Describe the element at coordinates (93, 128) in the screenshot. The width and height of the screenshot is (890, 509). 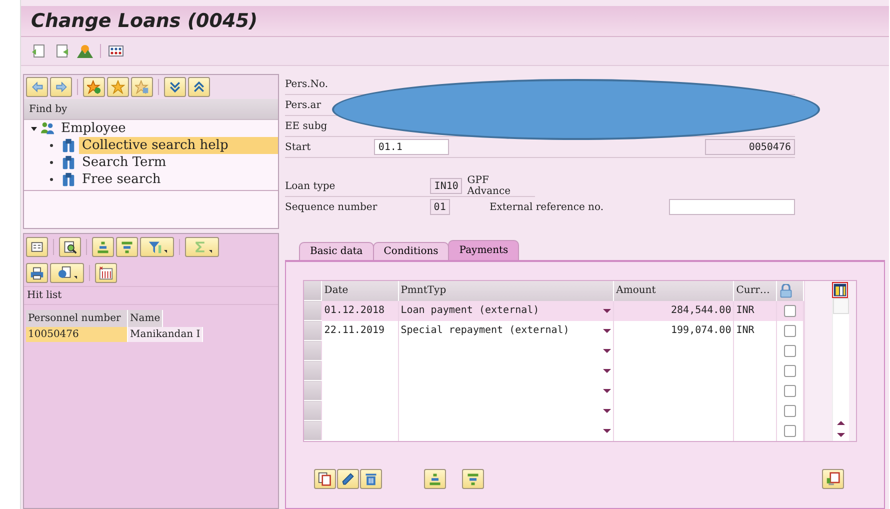
I see `tree-node: Employee` at that location.